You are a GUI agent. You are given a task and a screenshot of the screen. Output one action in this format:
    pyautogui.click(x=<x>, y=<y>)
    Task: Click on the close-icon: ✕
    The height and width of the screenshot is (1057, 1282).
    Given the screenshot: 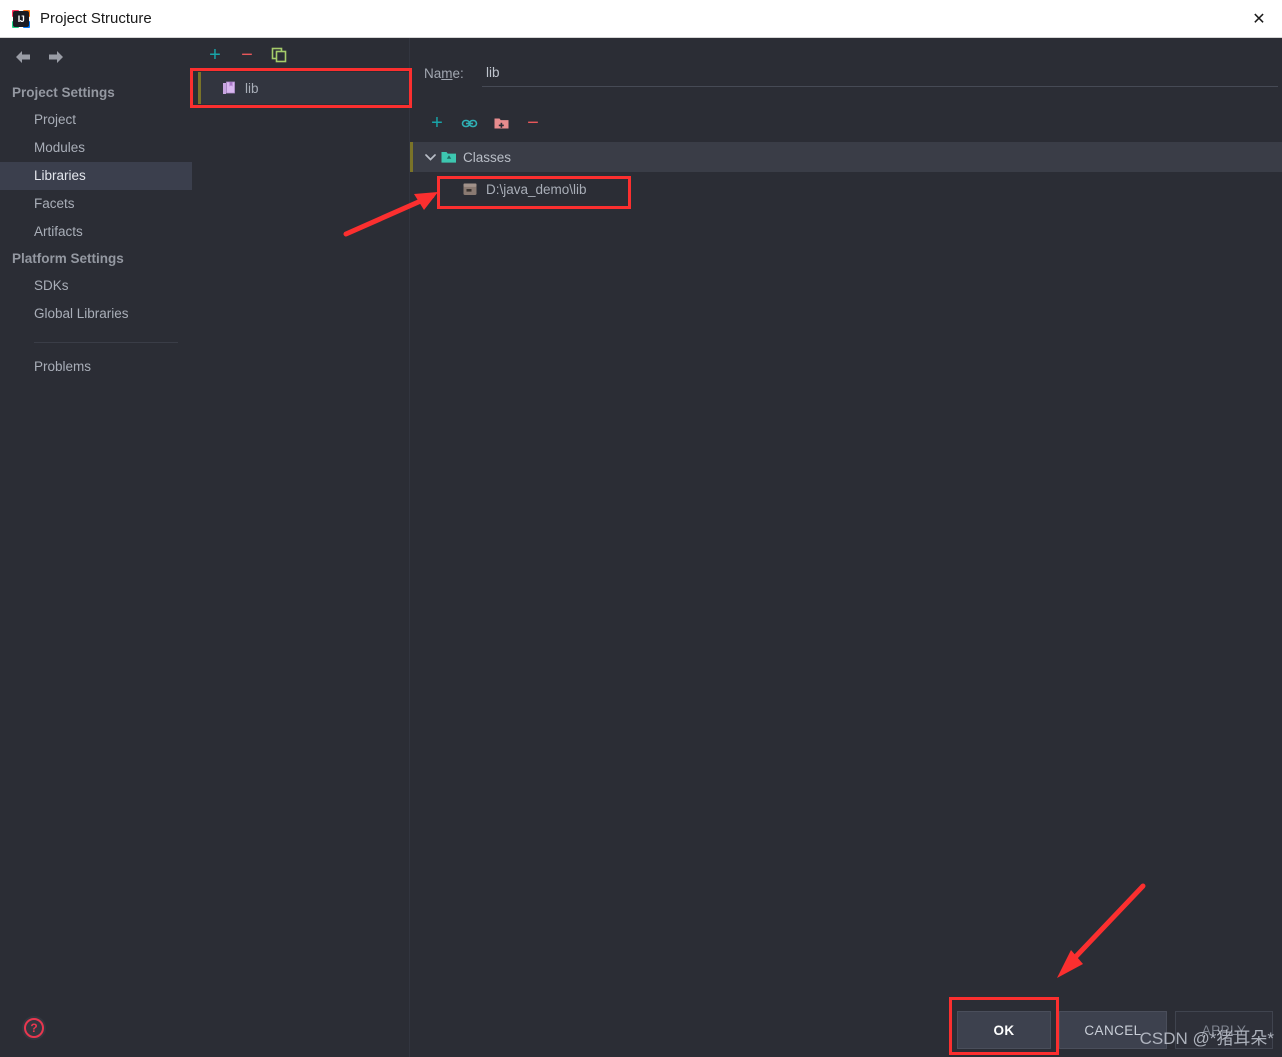 What is the action you would take?
    pyautogui.click(x=1259, y=18)
    